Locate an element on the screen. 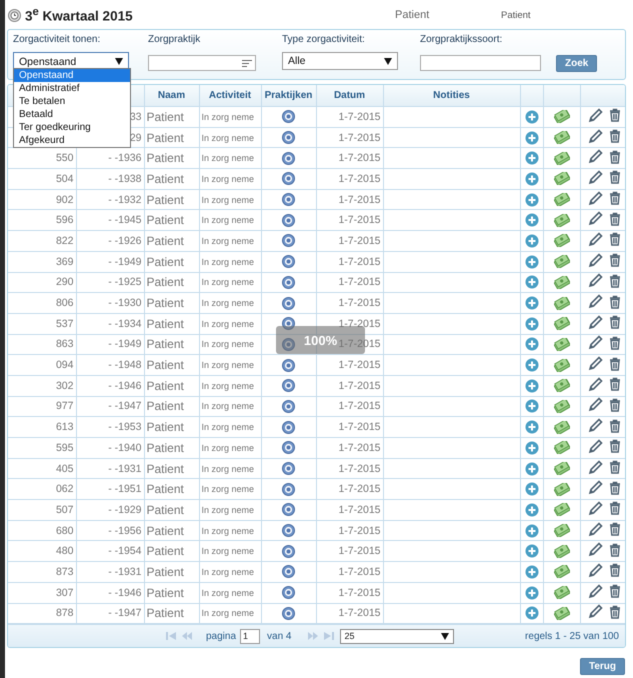 Image resolution: width=633 pixels, height=678 pixels. column-header: Datum is located at coordinates (349, 95).